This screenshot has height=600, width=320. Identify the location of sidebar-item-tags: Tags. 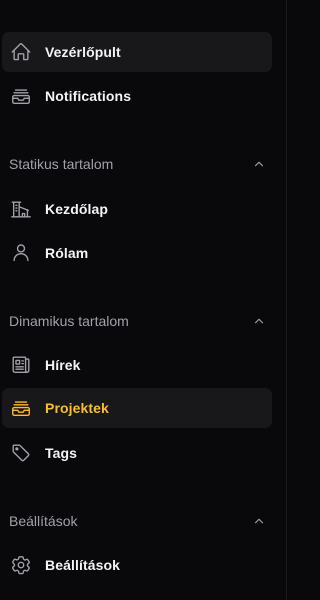
(137, 453).